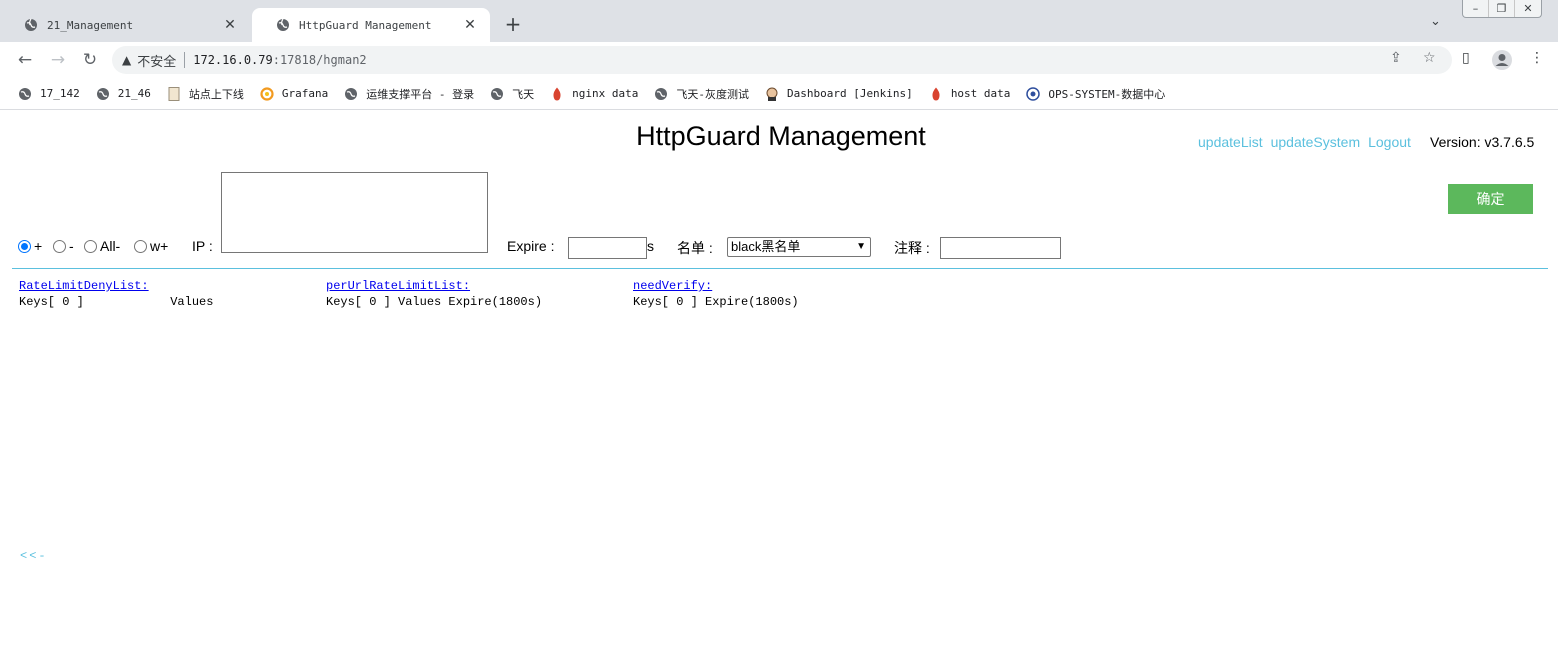 The image size is (1558, 672). Describe the element at coordinates (605, 93) in the screenshot. I see `bookmark-label: nginx data` at that location.